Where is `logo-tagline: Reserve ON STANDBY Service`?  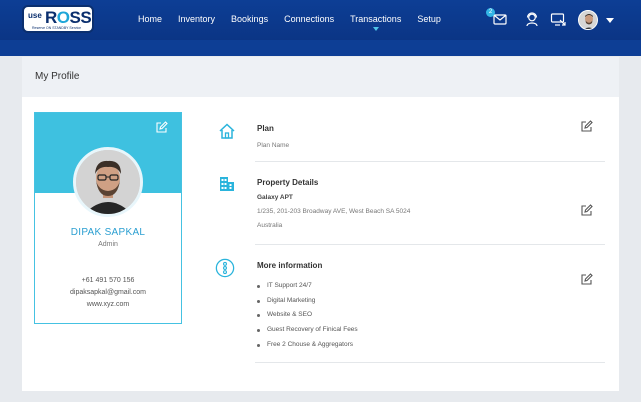 logo-tagline: Reserve ON STANDBY Service is located at coordinates (57, 28).